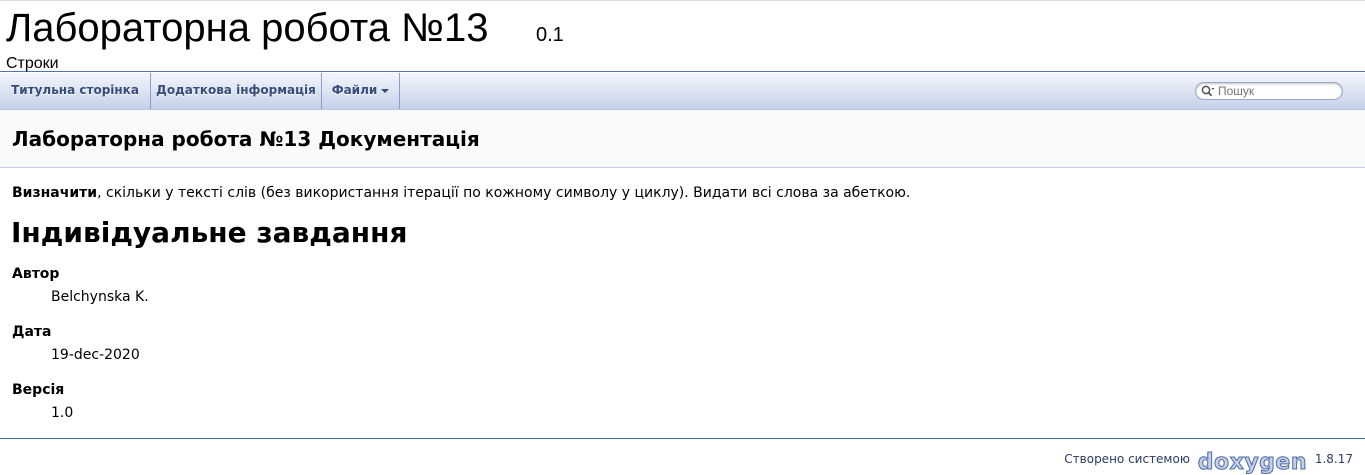 The image size is (1365, 475). I want to click on nav-item-label: Додаткова інформація, so click(236, 90).